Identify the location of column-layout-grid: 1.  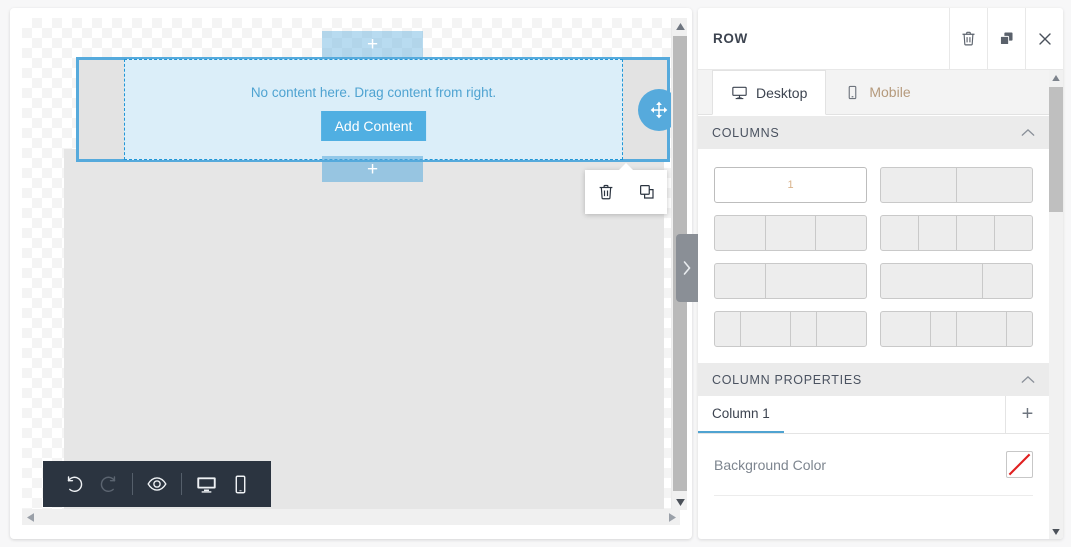
(873, 256).